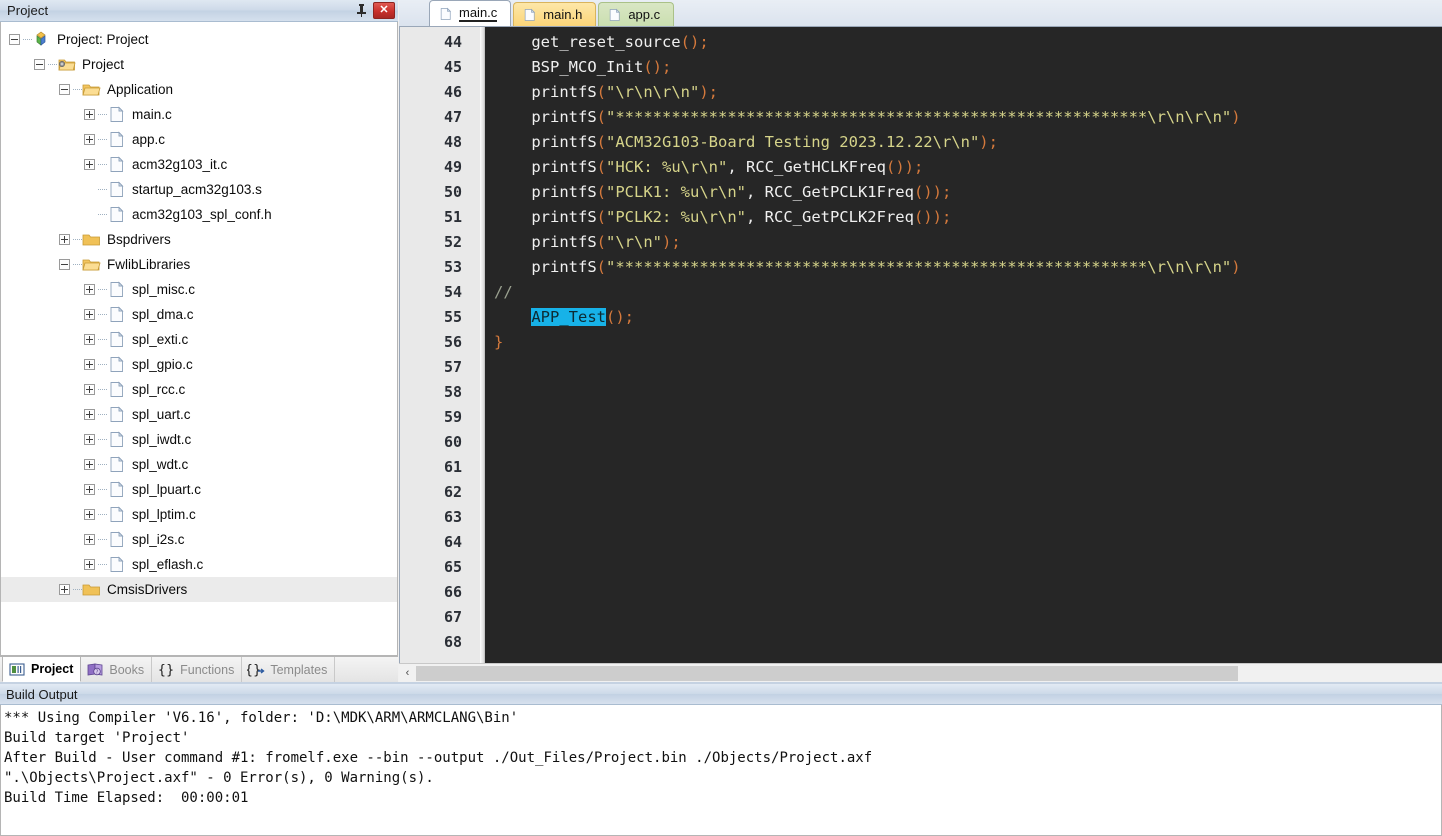 This screenshot has height=836, width=1442. Describe the element at coordinates (102, 489) in the screenshot. I see `tree-connector` at that location.